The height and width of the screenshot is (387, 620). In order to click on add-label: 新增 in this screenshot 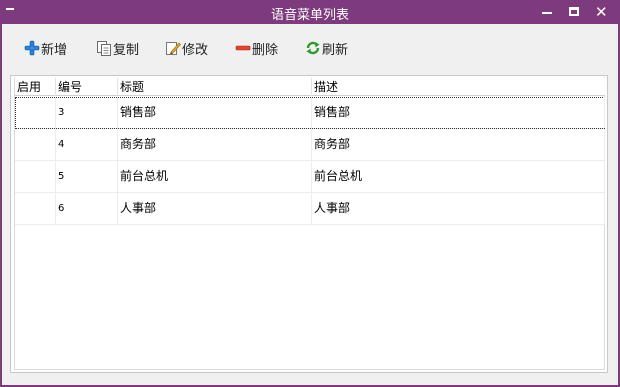, I will do `click(54, 50)`.